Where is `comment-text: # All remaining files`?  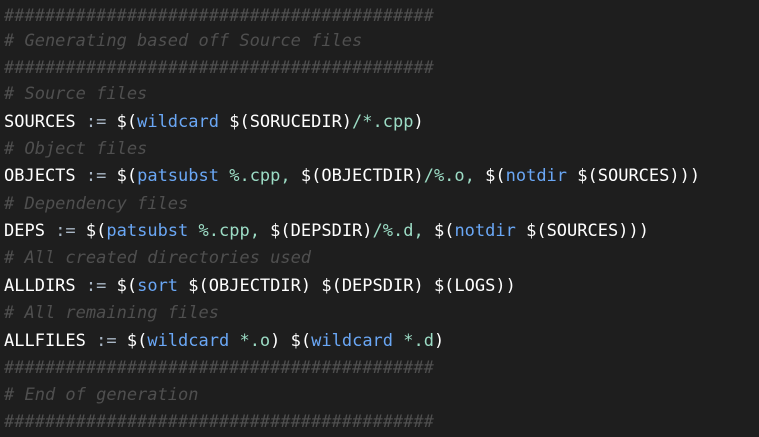
comment-text: # All remaining files is located at coordinates (111, 313).